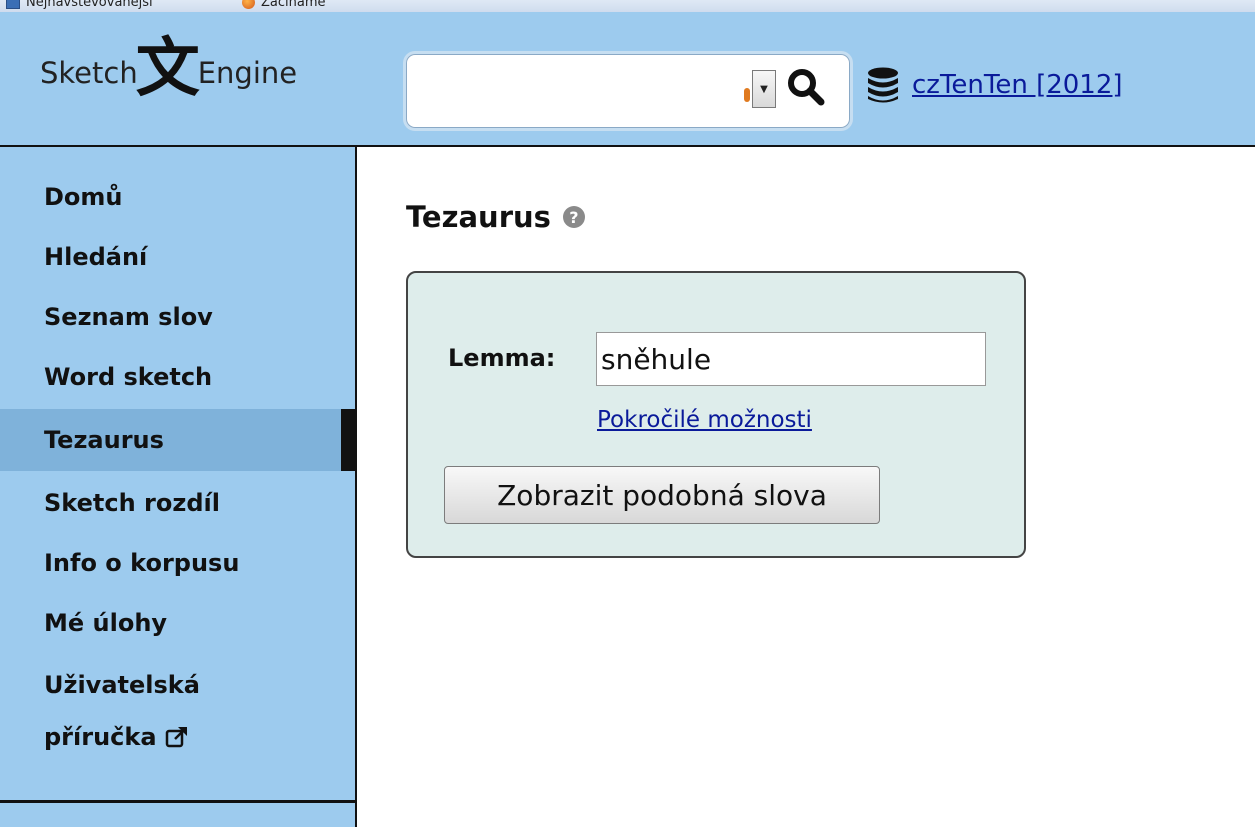 Image resolution: width=1255 pixels, height=827 pixels. I want to click on sidebar-item-word-sketch: Word sketch, so click(177, 377).